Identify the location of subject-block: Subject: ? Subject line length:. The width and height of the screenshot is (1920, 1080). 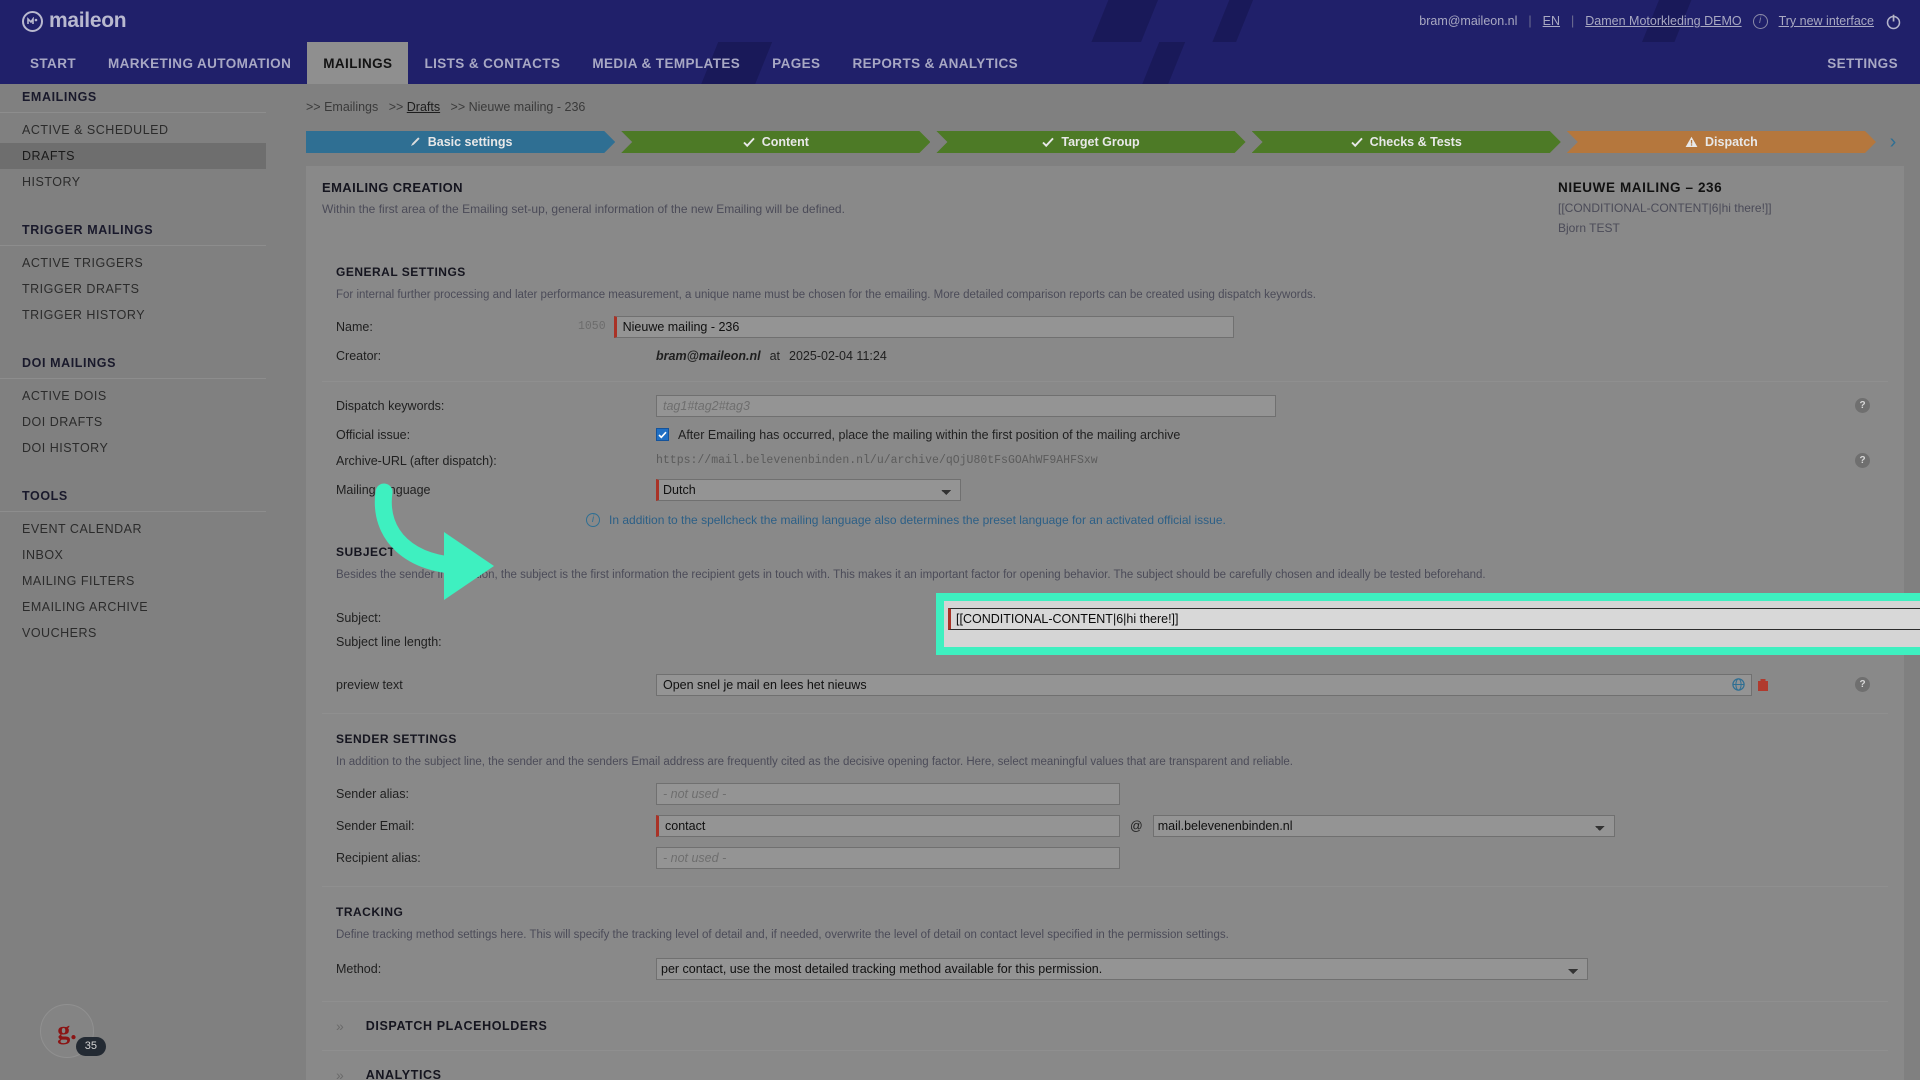
(1121, 626).